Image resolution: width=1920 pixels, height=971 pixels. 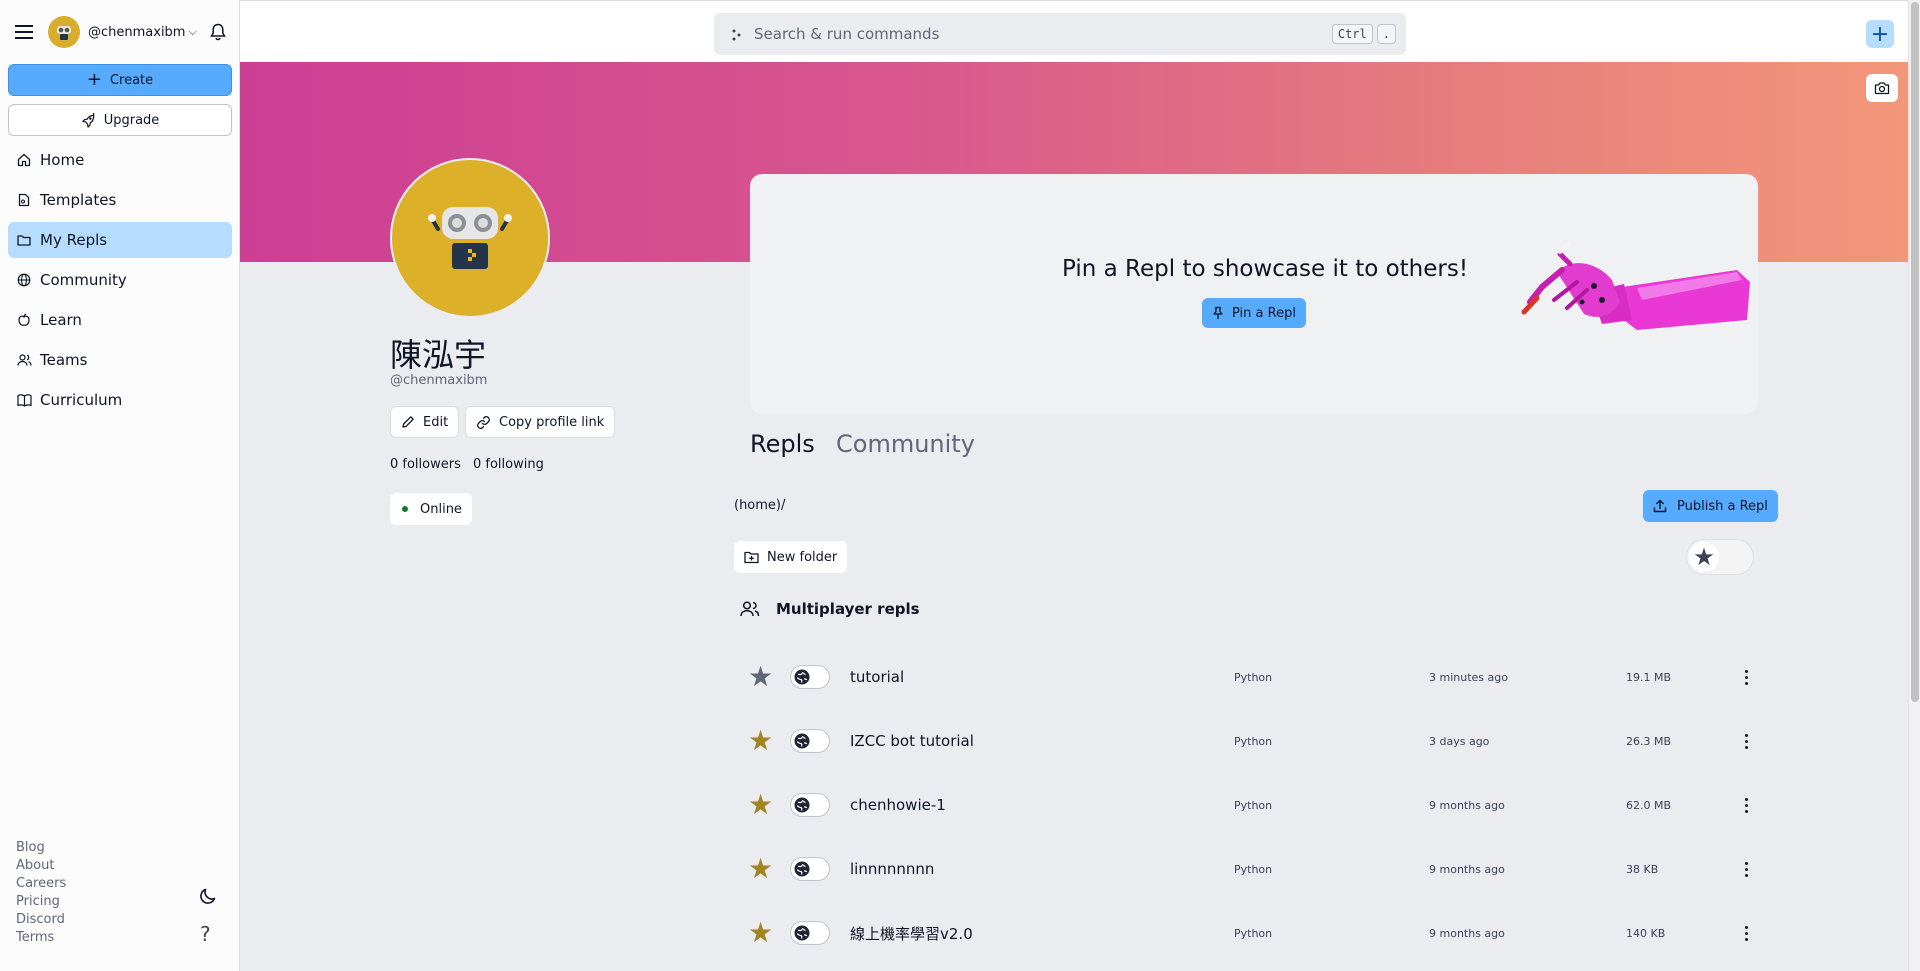 What do you see at coordinates (405, 509) in the screenshot?
I see `online-dot-icon` at bounding box center [405, 509].